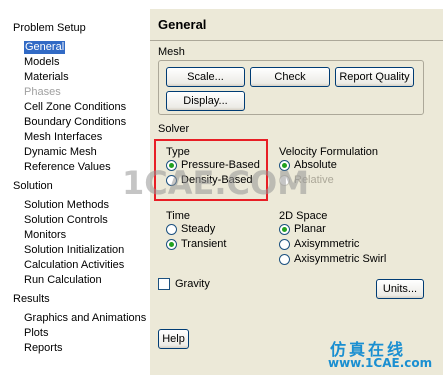 This screenshot has width=443, height=375. Describe the element at coordinates (303, 216) in the screenshot. I see `2d-space-label: 2D Space` at that location.